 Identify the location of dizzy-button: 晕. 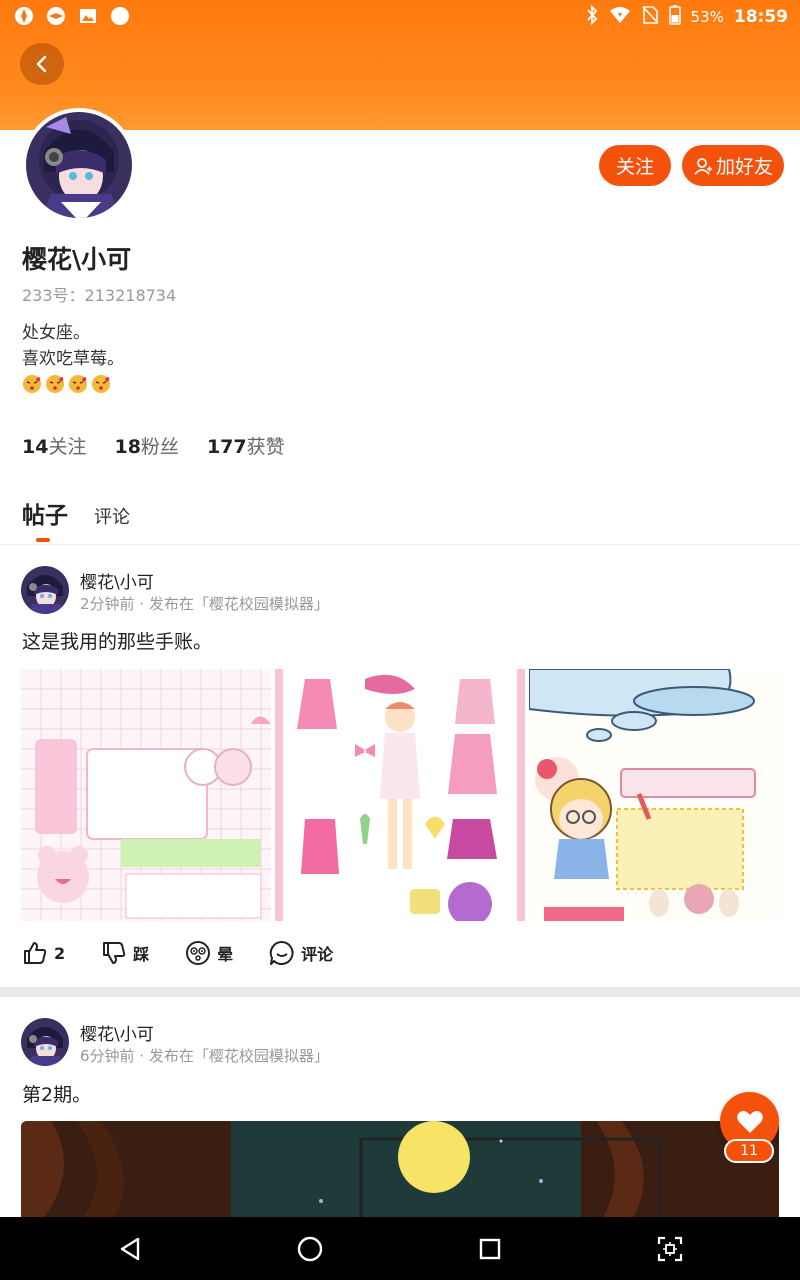
(209, 953).